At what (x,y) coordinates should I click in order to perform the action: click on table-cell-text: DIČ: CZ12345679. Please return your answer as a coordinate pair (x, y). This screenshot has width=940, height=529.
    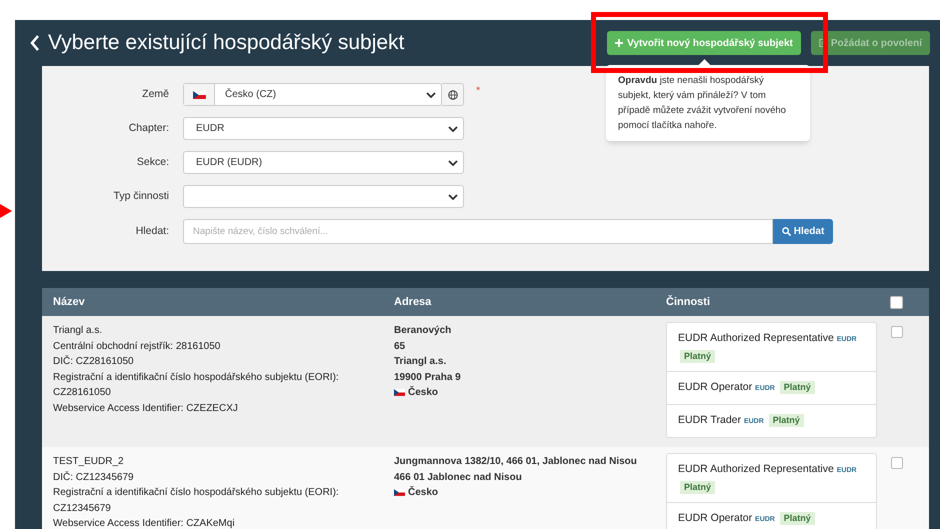
    Looking at the image, I should click on (94, 477).